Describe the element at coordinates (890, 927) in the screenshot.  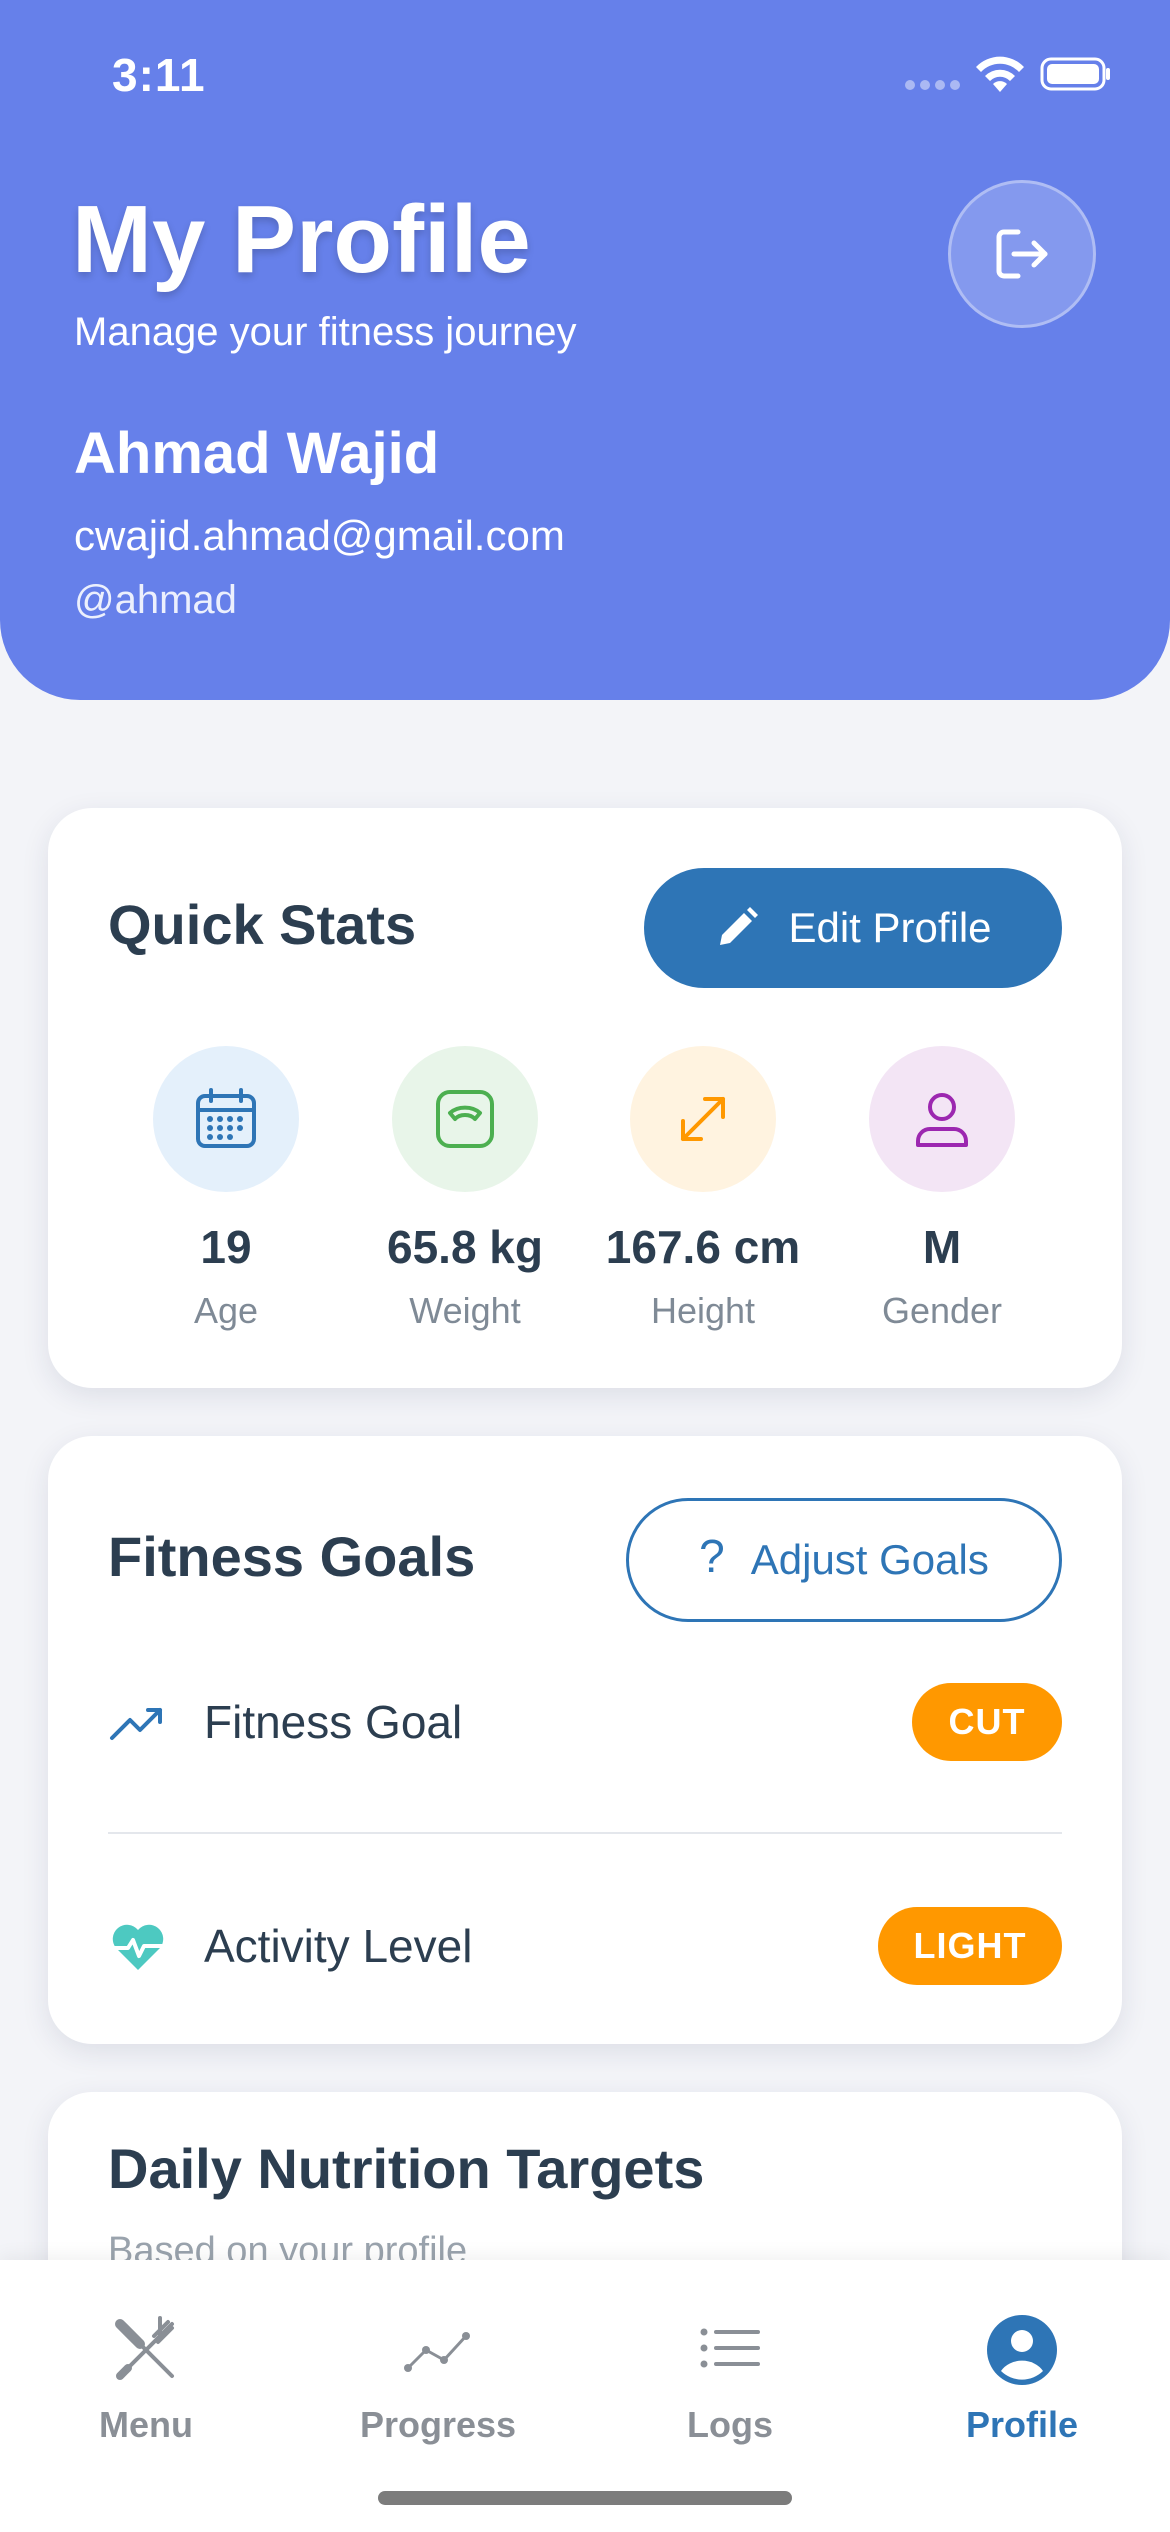
I see `edit-profile-label: Edit Profile` at that location.